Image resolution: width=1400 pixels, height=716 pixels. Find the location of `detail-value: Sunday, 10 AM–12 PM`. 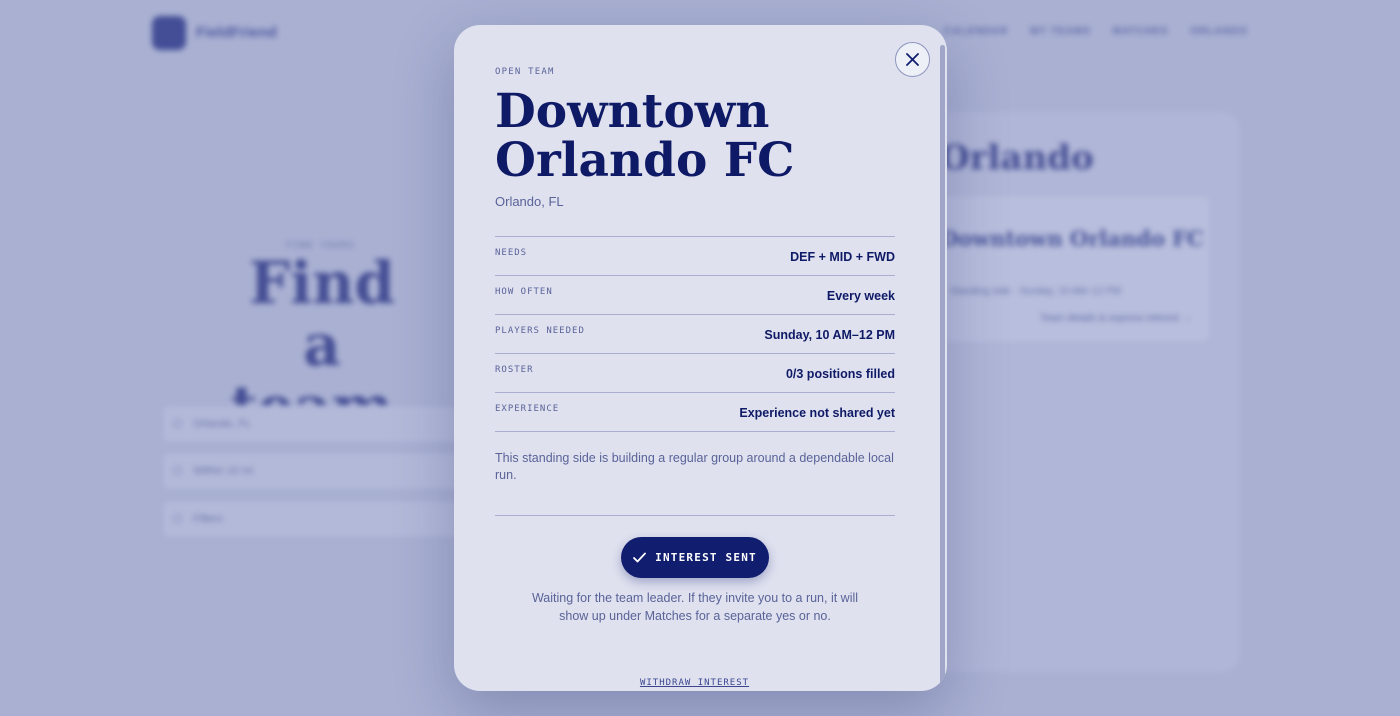

detail-value: Sunday, 10 AM–12 PM is located at coordinates (829, 335).